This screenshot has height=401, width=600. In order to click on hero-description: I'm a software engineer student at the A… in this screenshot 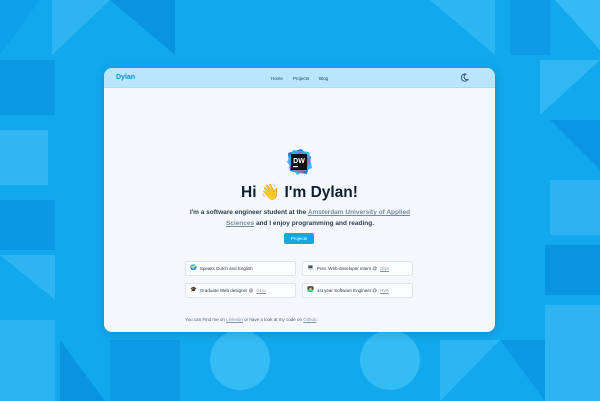, I will do `click(300, 218)`.